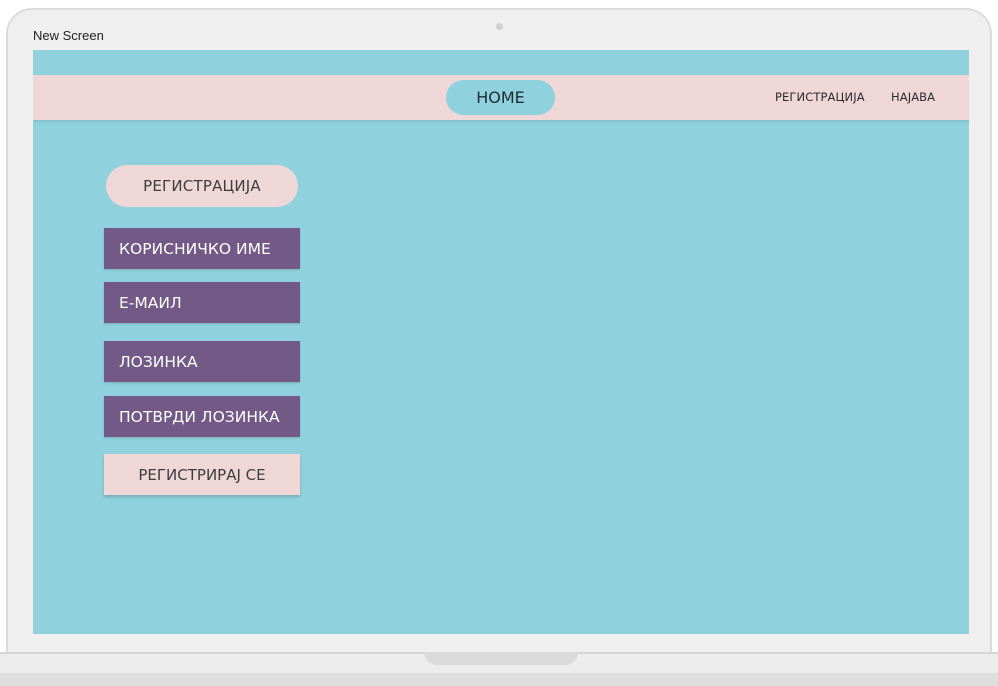 The image size is (998, 686). I want to click on window-title: New Screen, so click(68, 35).